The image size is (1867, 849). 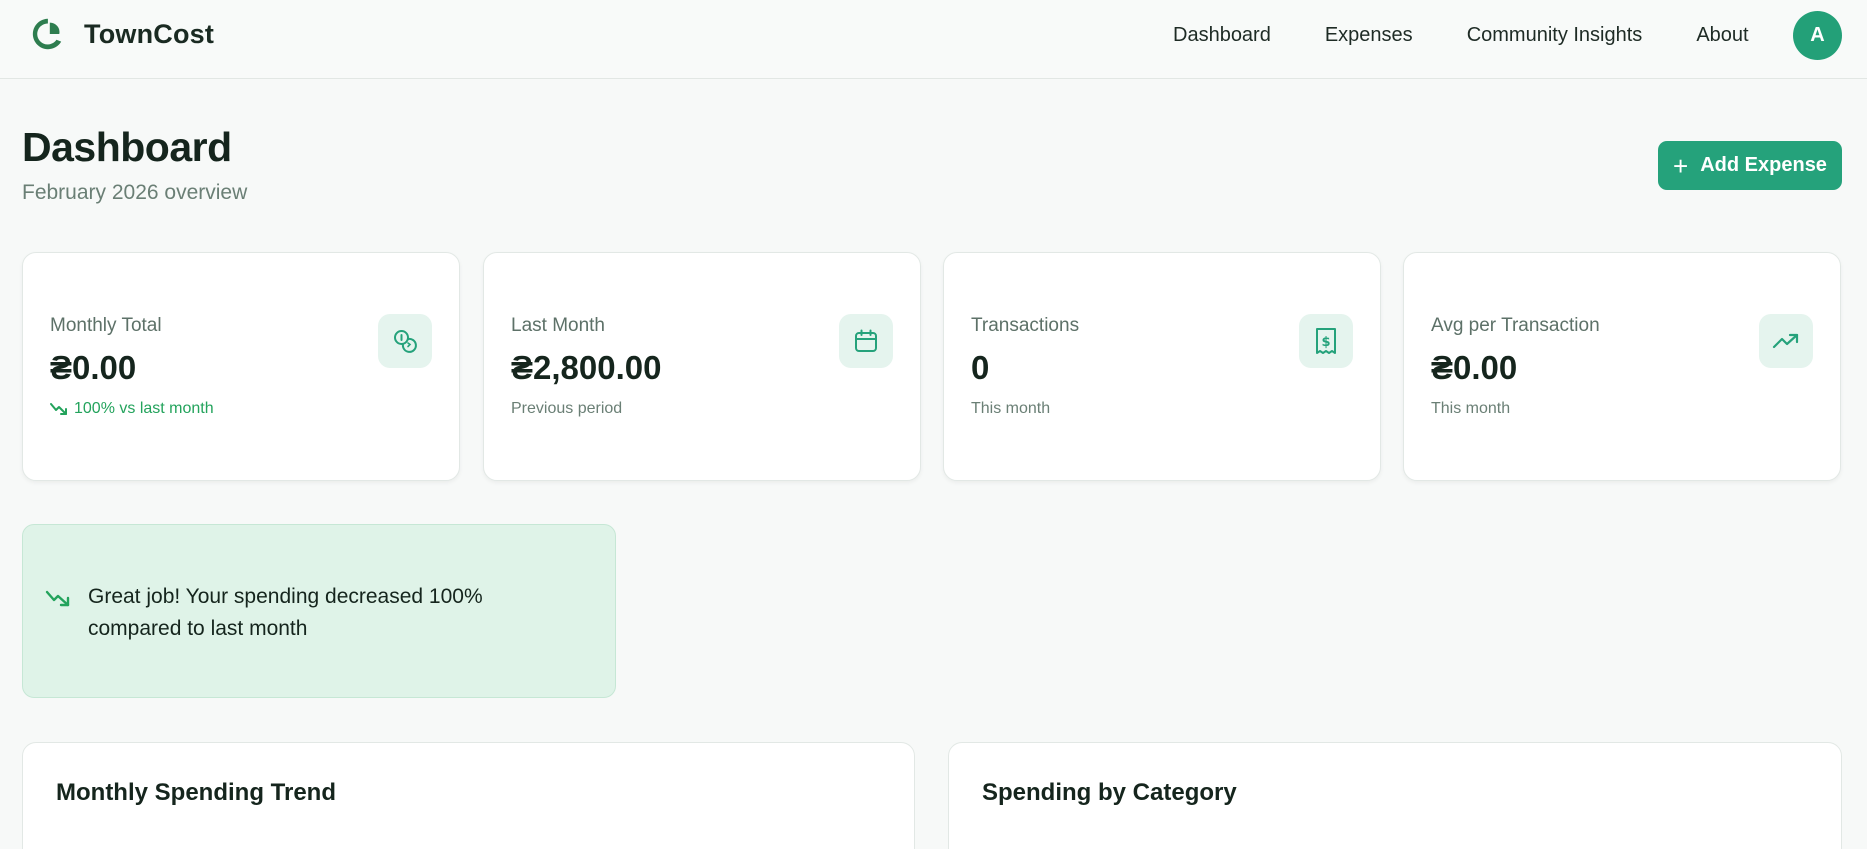 I want to click on add-expense-label: Add Expense, so click(x=1763, y=165).